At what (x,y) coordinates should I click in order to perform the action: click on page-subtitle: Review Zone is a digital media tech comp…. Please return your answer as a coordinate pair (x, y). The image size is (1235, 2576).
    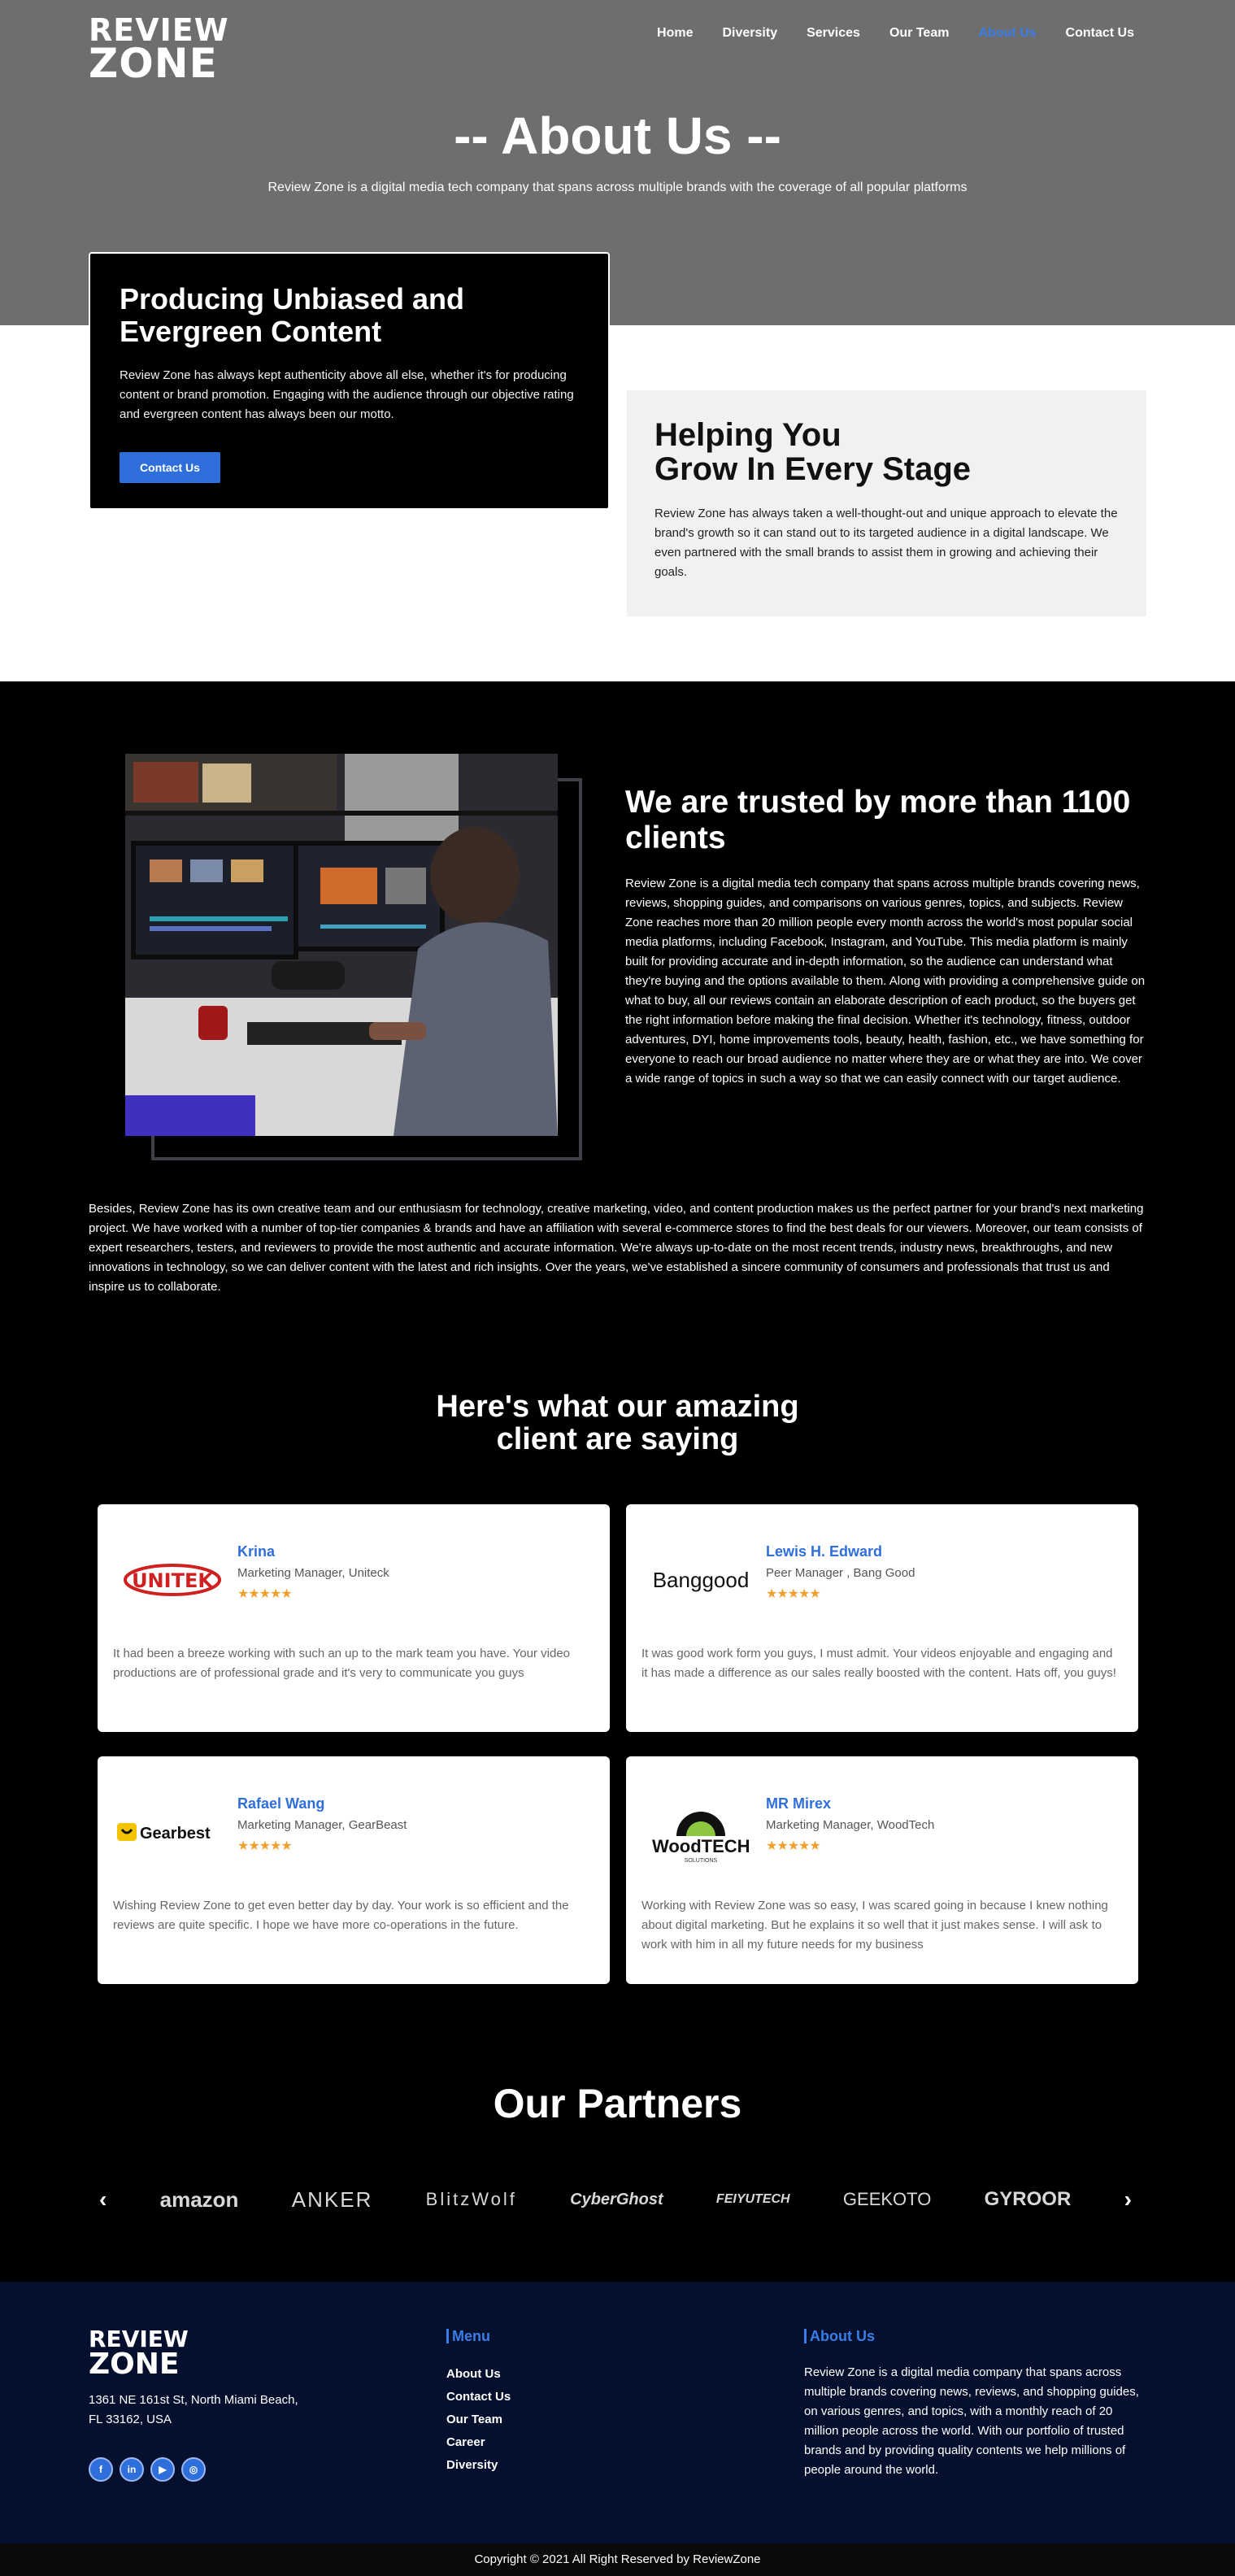
    Looking at the image, I should click on (617, 188).